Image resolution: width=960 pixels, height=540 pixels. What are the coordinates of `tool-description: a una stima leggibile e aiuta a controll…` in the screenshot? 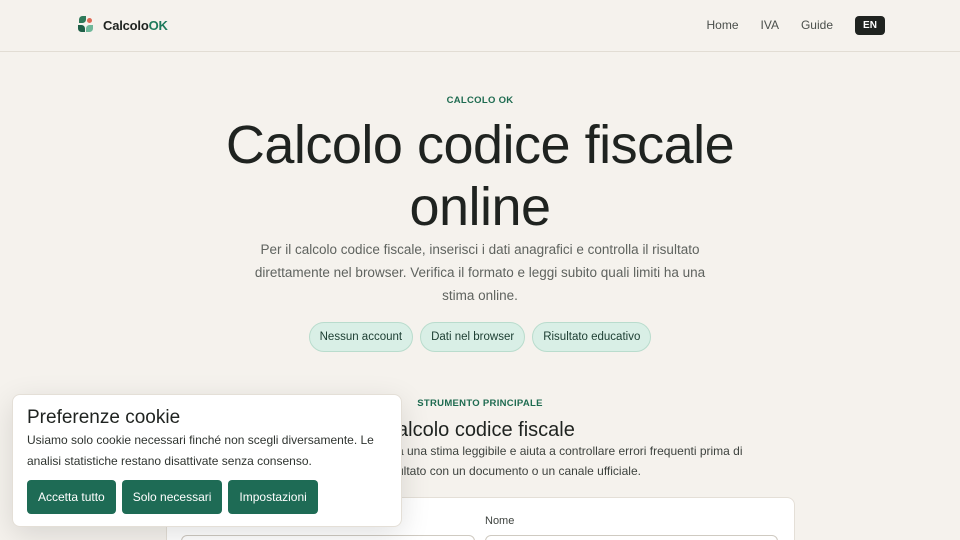 It's located at (587, 461).